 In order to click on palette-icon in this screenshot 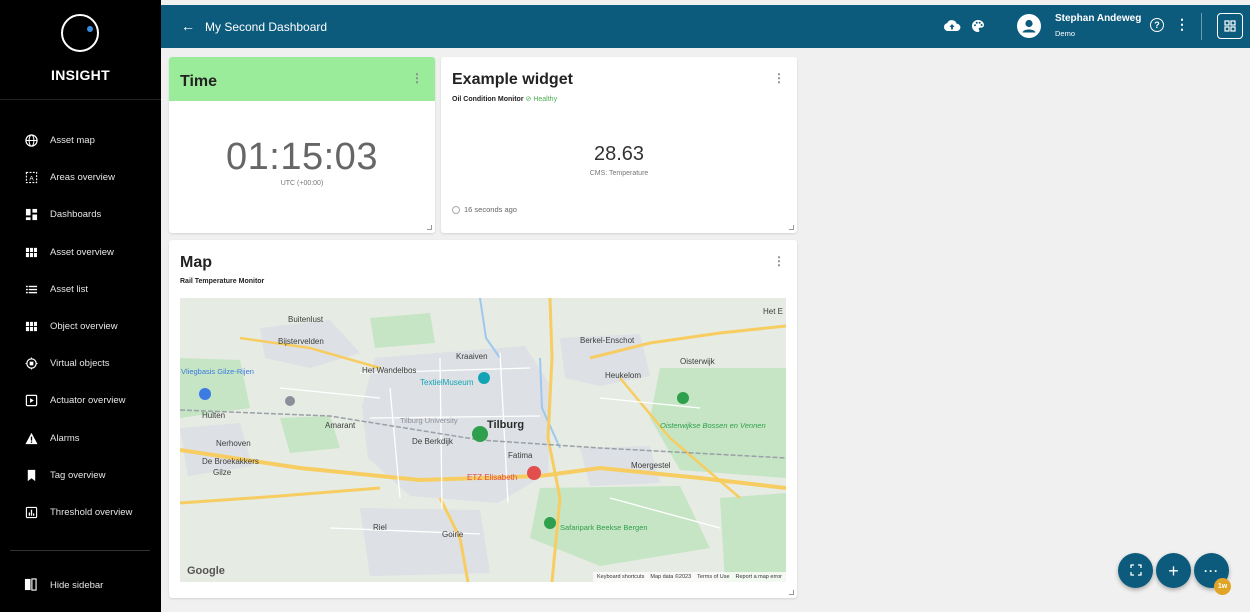, I will do `click(978, 28)`.